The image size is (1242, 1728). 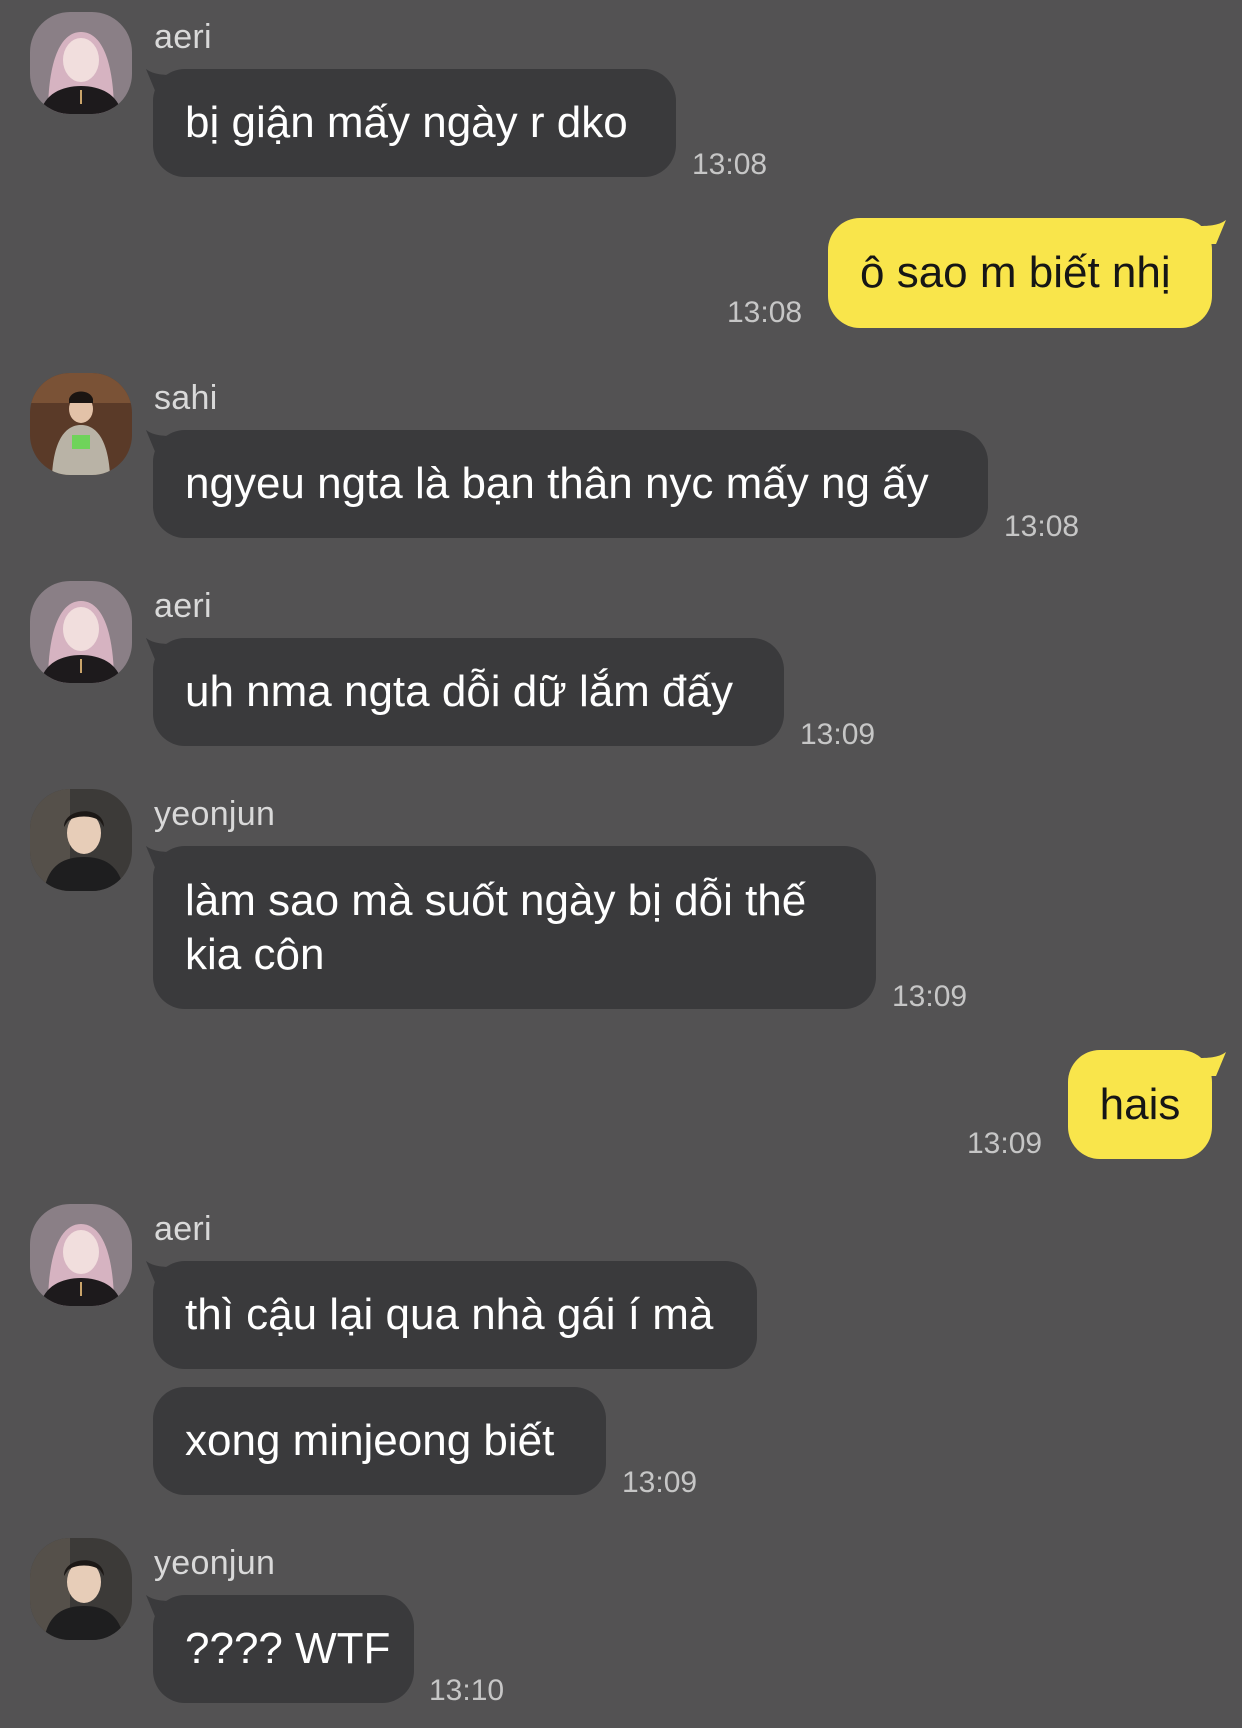 I want to click on message-bubble: thì cậu lại qua nhà gái í mà, so click(x=455, y=1315).